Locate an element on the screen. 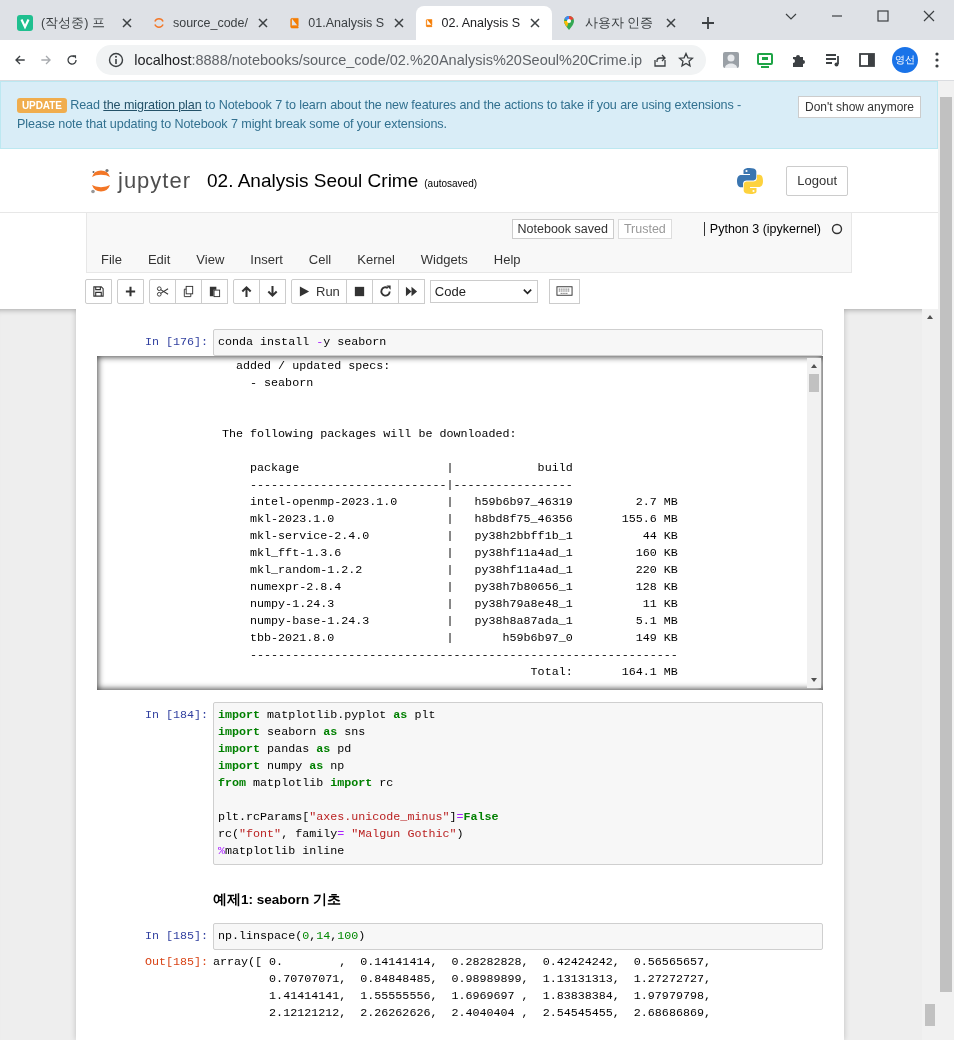  output-line: mkl_random-1.2.2 | py38hf11a4ad_1 220 KB is located at coordinates (464, 570).